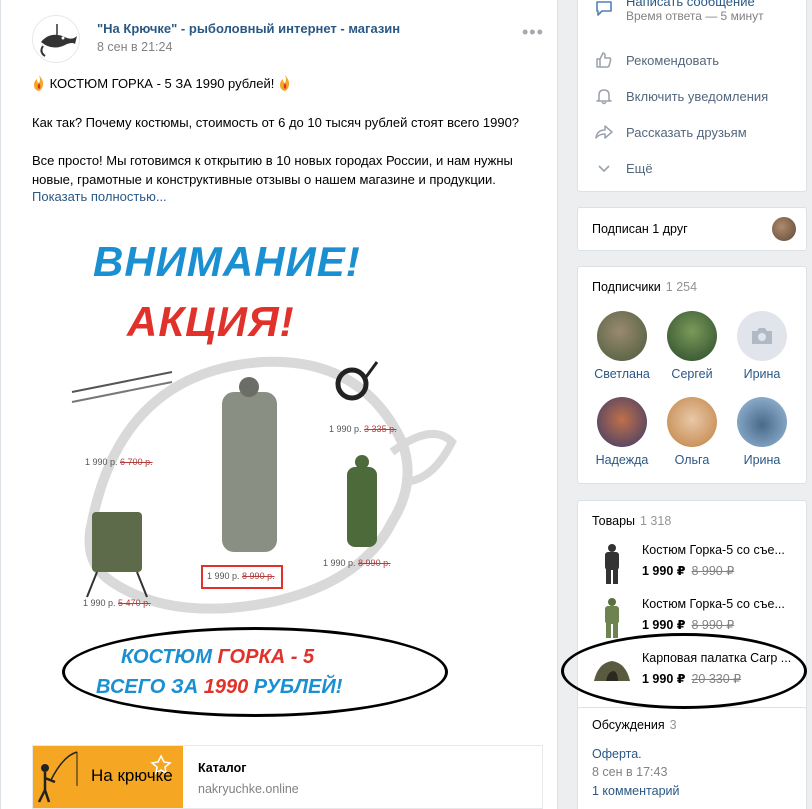 The image size is (812, 809). Describe the element at coordinates (692, 460) in the screenshot. I see `subscriber-name: Ольга` at that location.